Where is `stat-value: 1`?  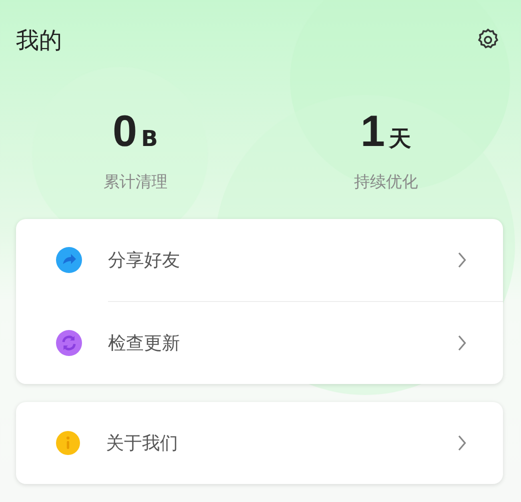
stat-value: 1 is located at coordinates (372, 132).